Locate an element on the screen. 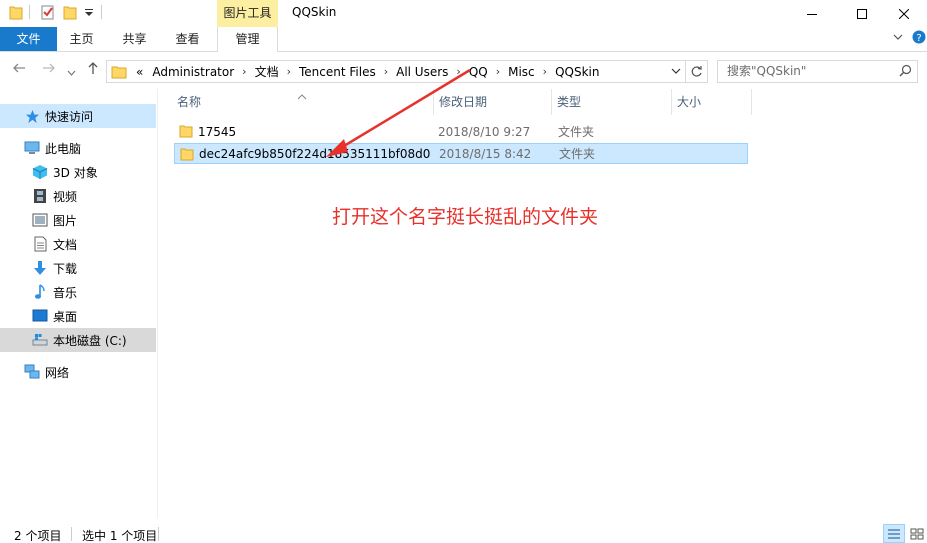 The width and height of the screenshot is (927, 543). large-icons-view-icon is located at coordinates (917, 533).